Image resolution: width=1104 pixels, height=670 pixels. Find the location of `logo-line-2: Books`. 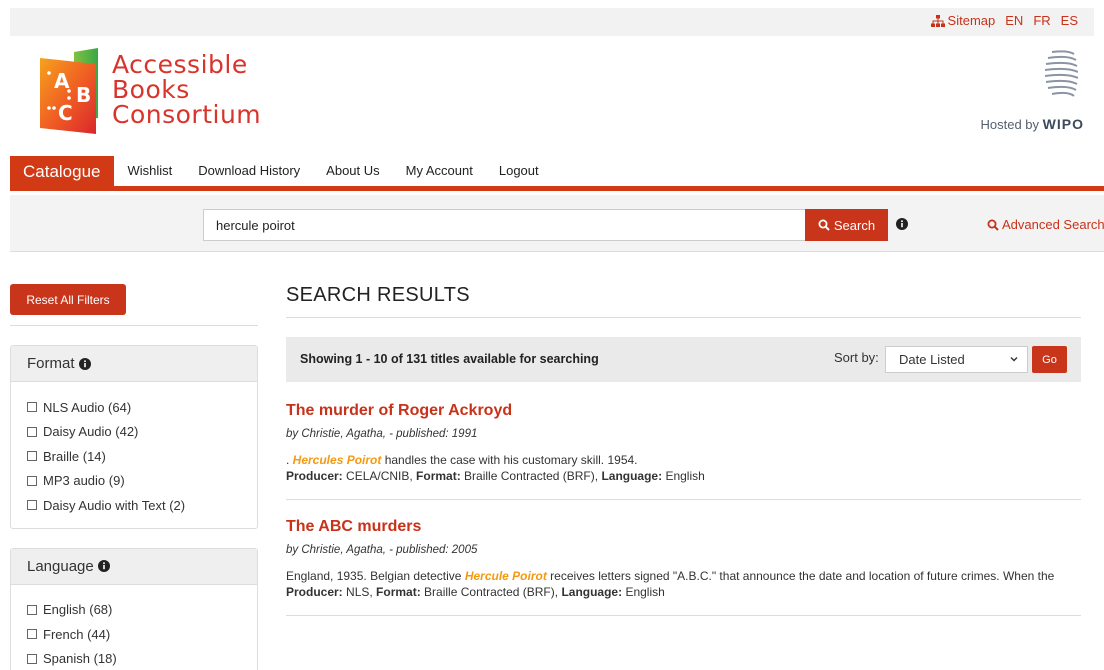

logo-line-2: Books is located at coordinates (151, 89).